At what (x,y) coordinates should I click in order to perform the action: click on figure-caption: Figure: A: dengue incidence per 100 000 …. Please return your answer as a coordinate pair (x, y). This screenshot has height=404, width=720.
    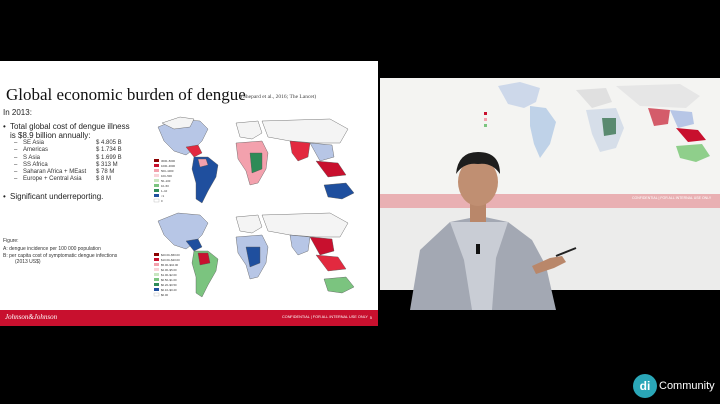
    Looking at the image, I should click on (60, 251).